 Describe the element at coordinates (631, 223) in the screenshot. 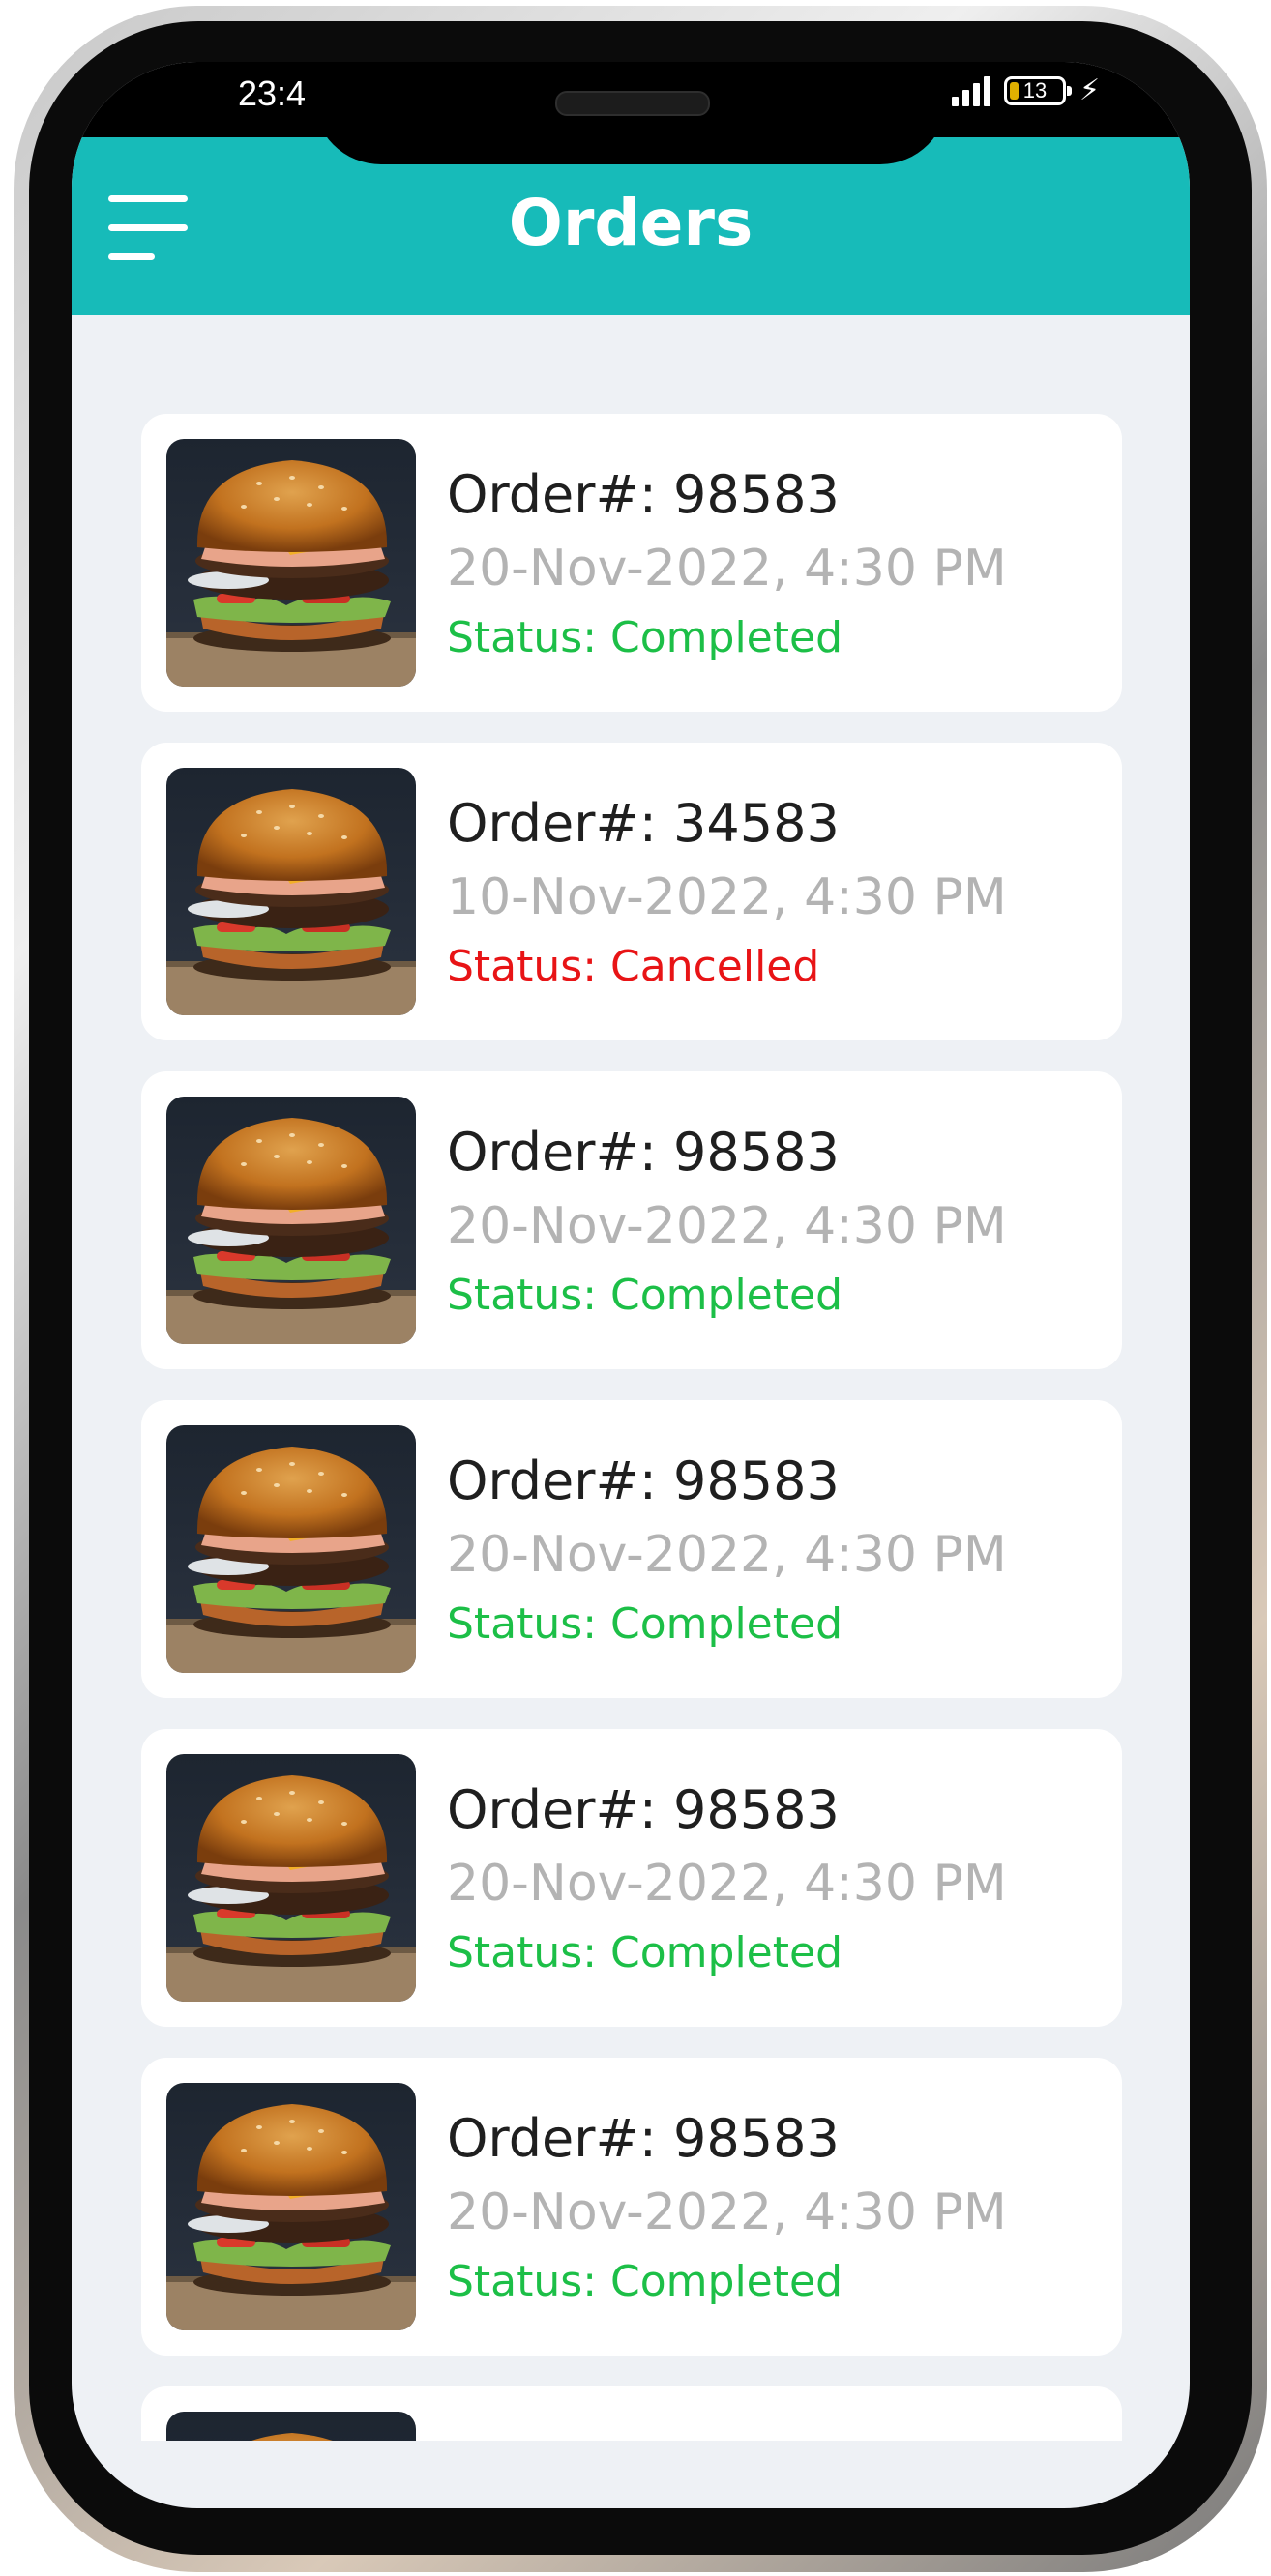

I see `page-title: Orders` at that location.